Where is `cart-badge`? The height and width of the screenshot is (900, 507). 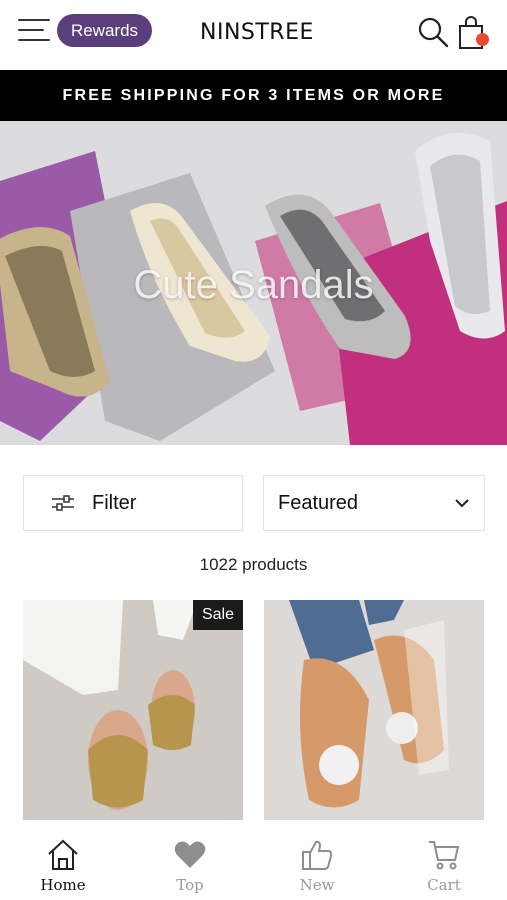
cart-badge is located at coordinates (482, 39).